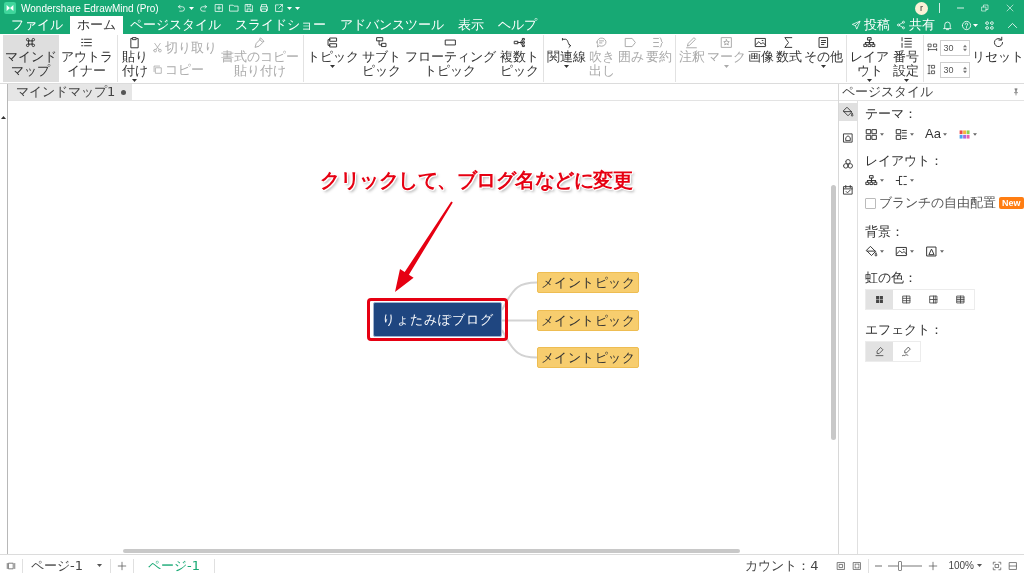 This screenshot has width=1024, height=576. I want to click on horizontal-spacing-icon, so click(933, 47).